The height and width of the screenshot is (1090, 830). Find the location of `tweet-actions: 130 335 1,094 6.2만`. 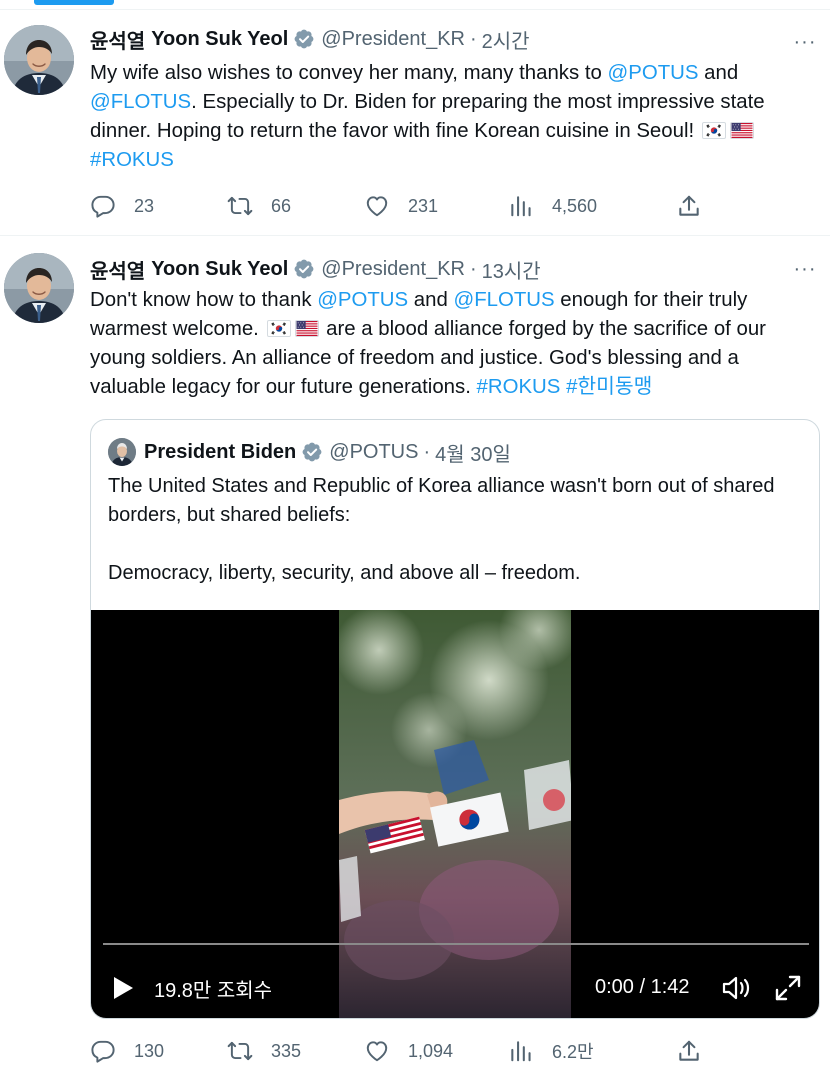

tweet-actions: 130 335 1,094 6.2만 is located at coordinates (410, 1051).